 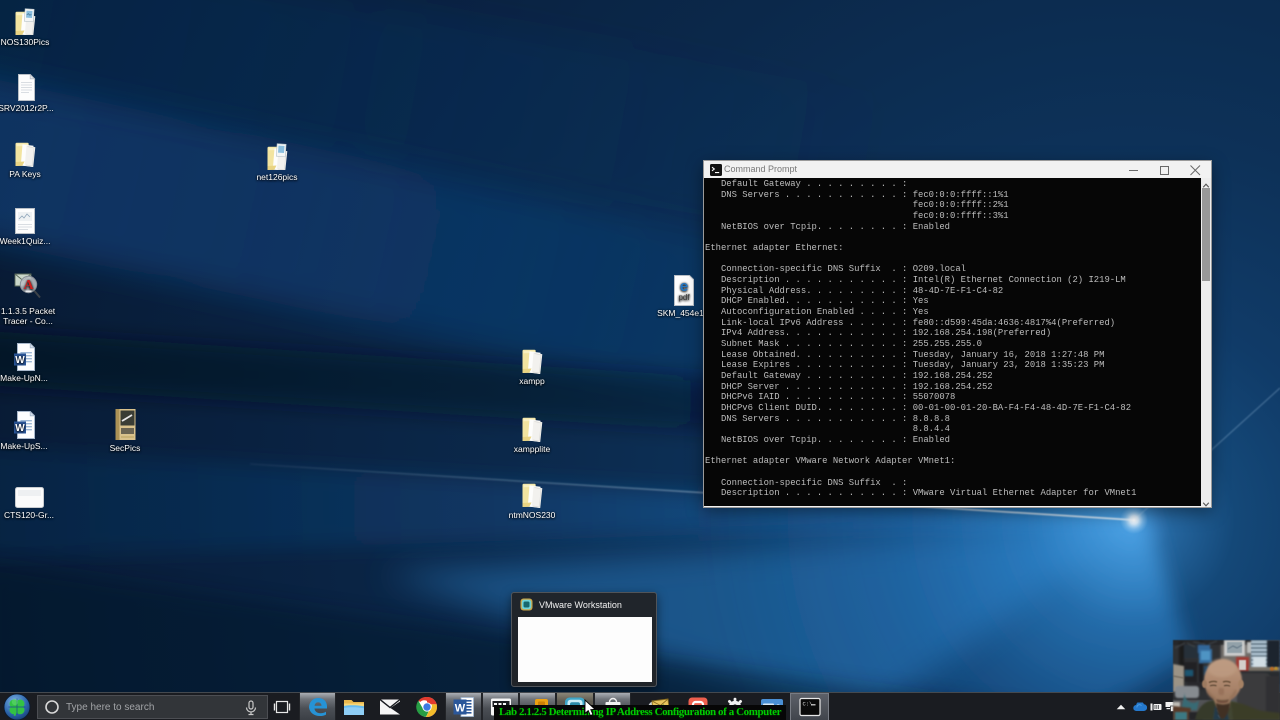 What do you see at coordinates (459, 709) in the screenshot?
I see `svg-text: W` at bounding box center [459, 709].